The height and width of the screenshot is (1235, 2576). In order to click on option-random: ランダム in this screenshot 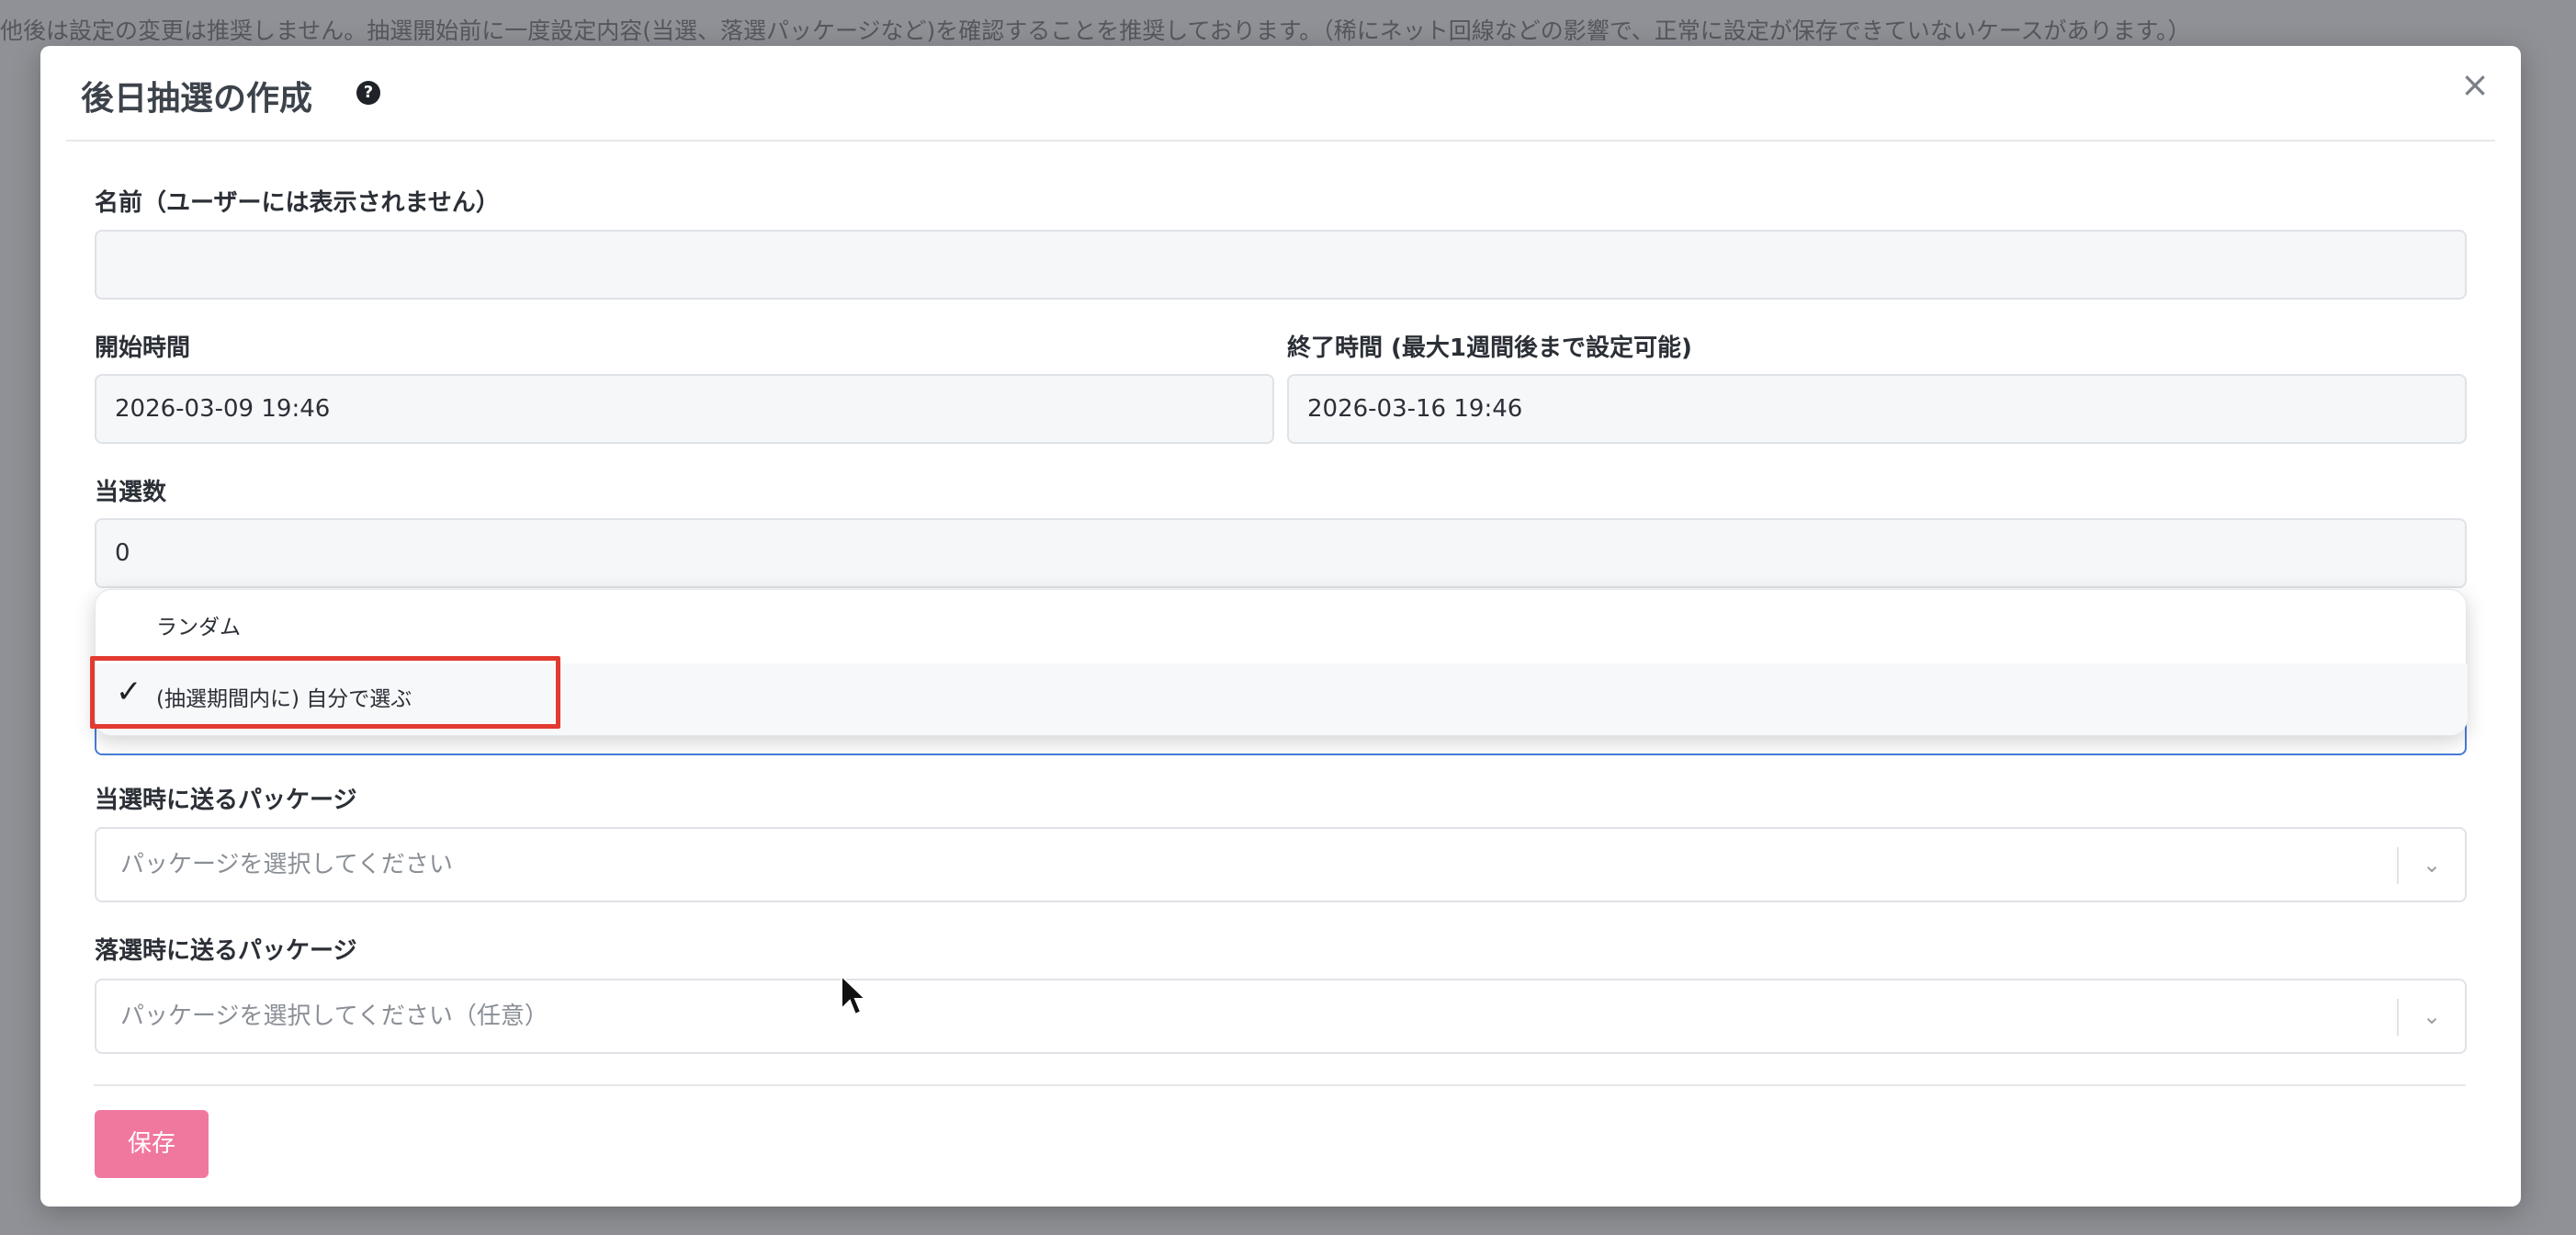, I will do `click(1282, 627)`.